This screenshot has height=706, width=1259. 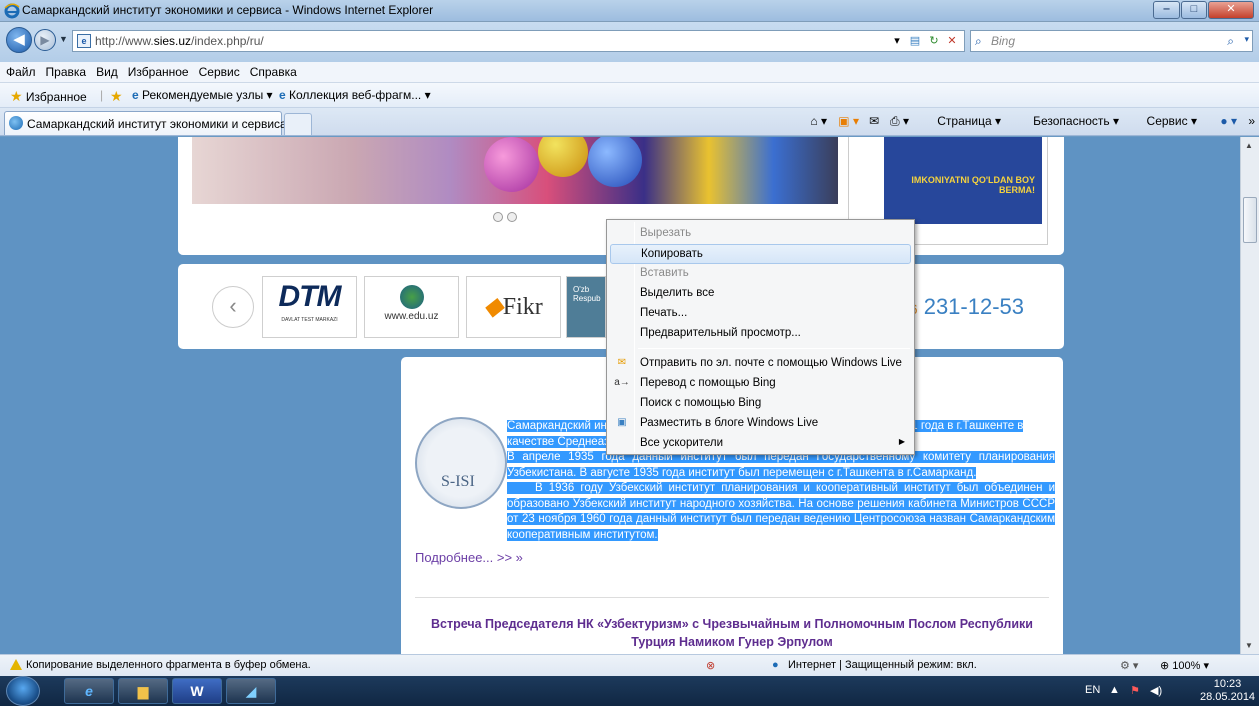 What do you see at coordinates (1251, 121) in the screenshot?
I see `chevron-right-icon: »` at bounding box center [1251, 121].